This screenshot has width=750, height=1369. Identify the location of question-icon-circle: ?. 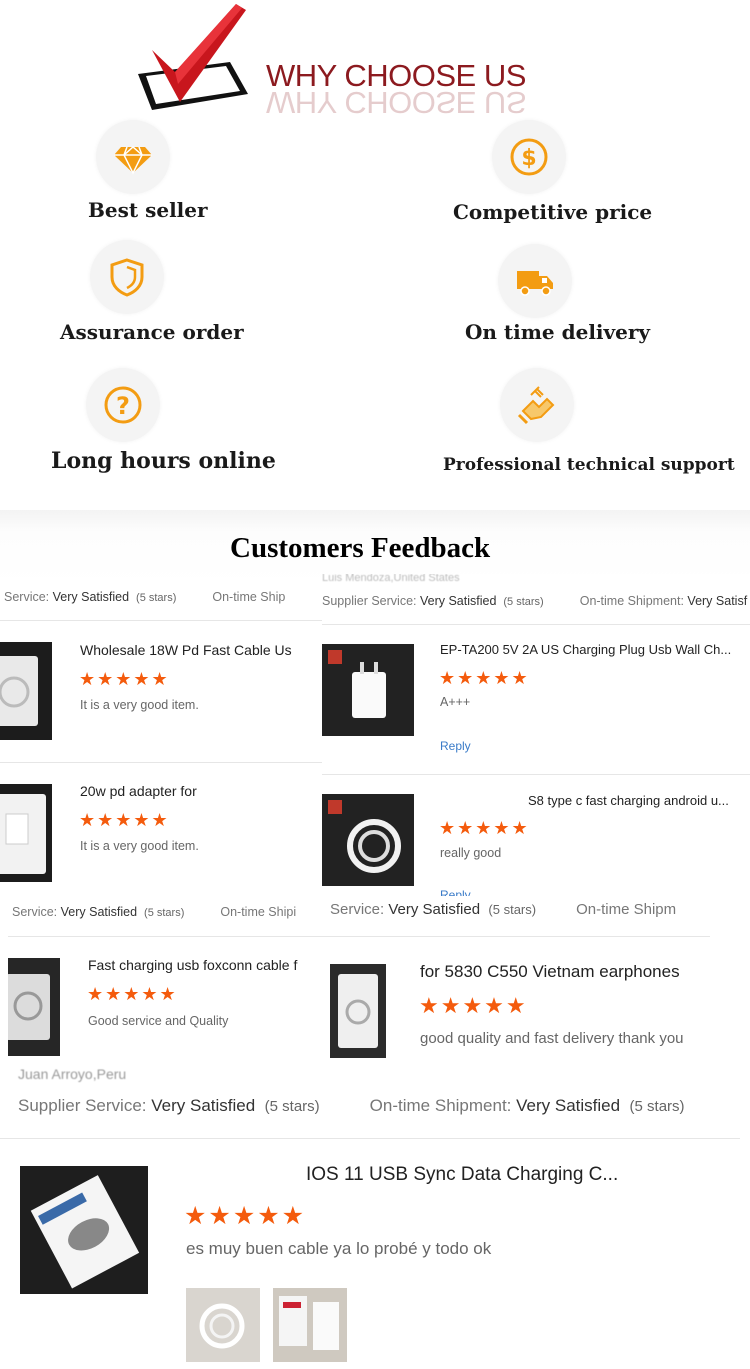
(123, 405).